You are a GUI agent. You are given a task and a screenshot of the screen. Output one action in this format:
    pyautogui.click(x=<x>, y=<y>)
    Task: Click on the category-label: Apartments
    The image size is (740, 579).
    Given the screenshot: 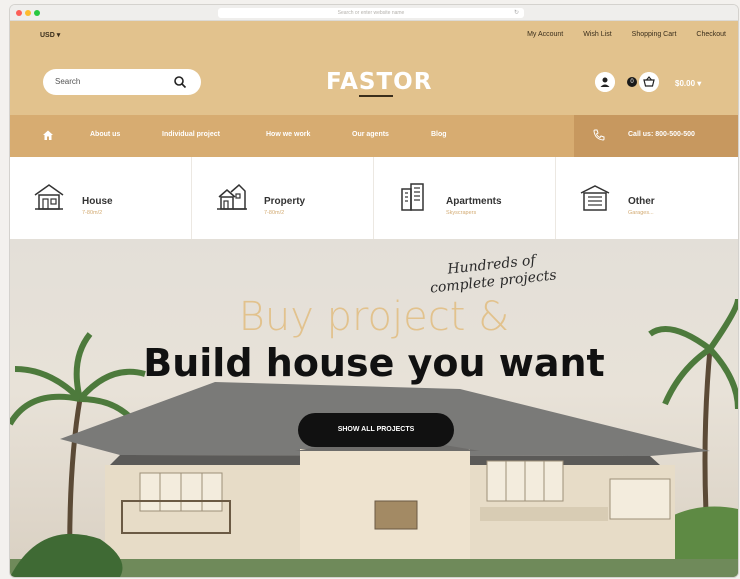 What is the action you would take?
    pyautogui.click(x=474, y=201)
    